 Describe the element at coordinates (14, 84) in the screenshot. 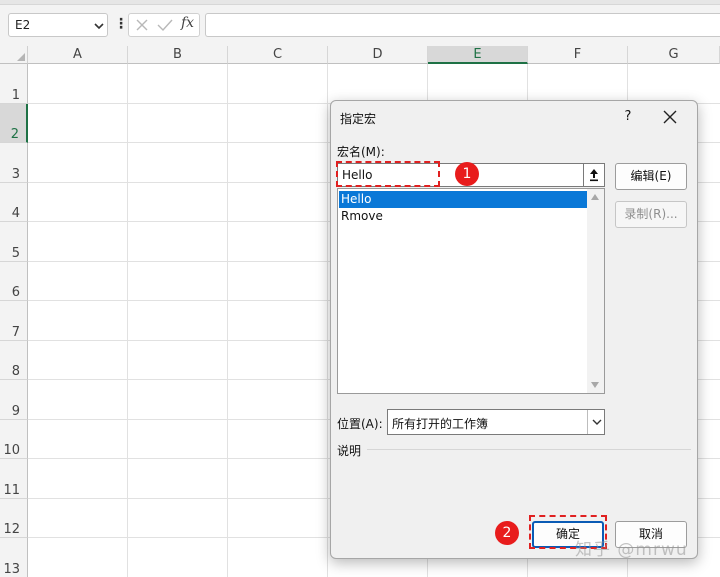

I see `row-header-1: 1` at that location.